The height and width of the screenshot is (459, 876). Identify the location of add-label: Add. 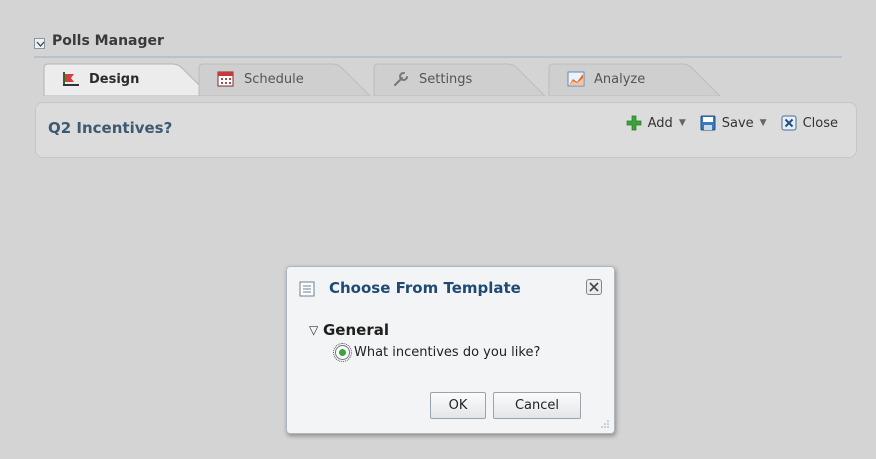
(660, 123).